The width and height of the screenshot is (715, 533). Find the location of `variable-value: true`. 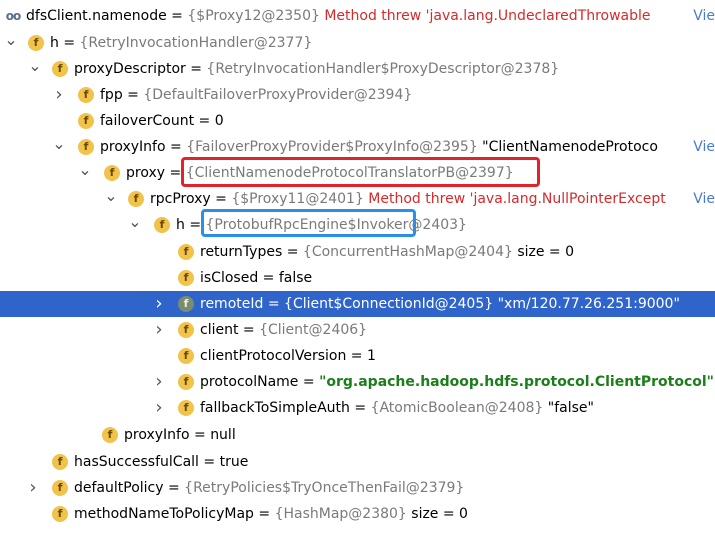

variable-value: true is located at coordinates (234, 462).